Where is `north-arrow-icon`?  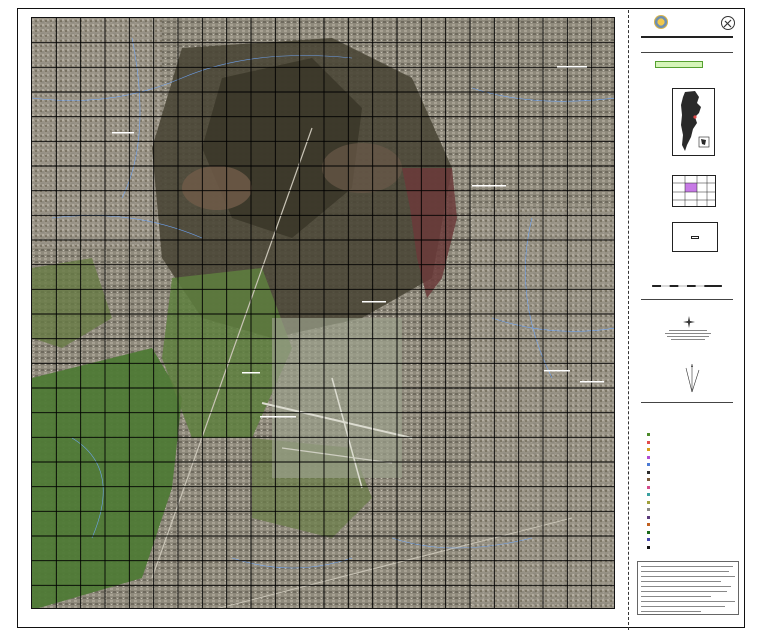
north-arrow-icon is located at coordinates (689, 322).